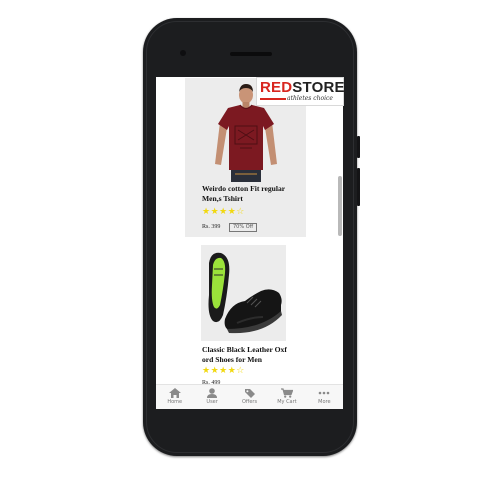 This screenshot has height=500, width=499. I want to click on brand-logo: REDSTORE athletes choice, so click(300, 91).